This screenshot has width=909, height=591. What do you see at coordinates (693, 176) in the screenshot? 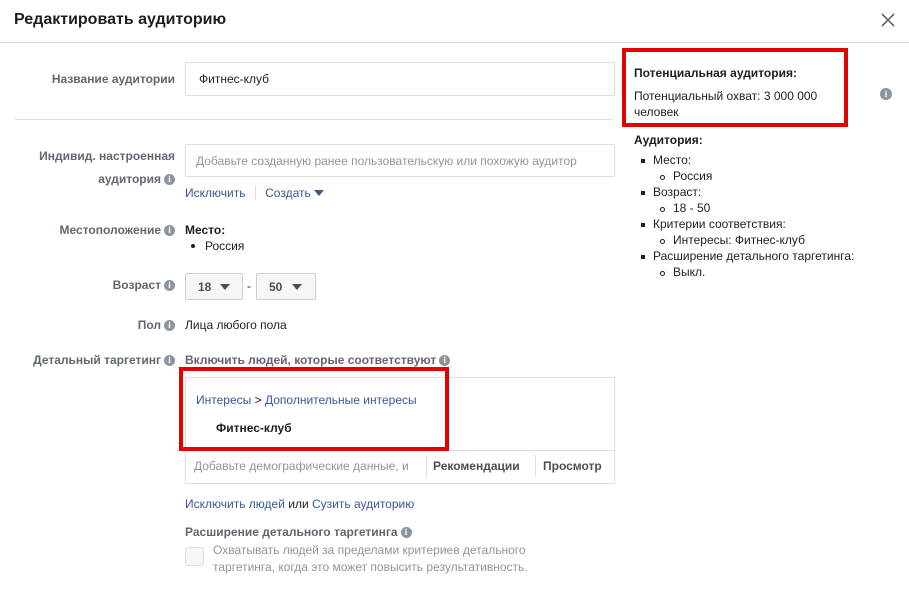
I see `sidebar-place-value: Россия` at bounding box center [693, 176].